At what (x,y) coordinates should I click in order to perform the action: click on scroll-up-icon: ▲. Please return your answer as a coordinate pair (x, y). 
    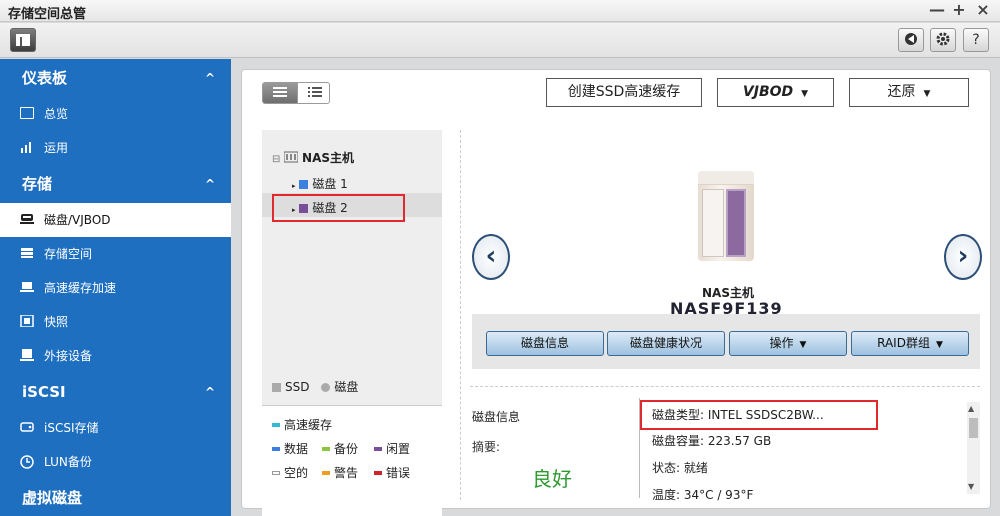
    Looking at the image, I should click on (971, 408).